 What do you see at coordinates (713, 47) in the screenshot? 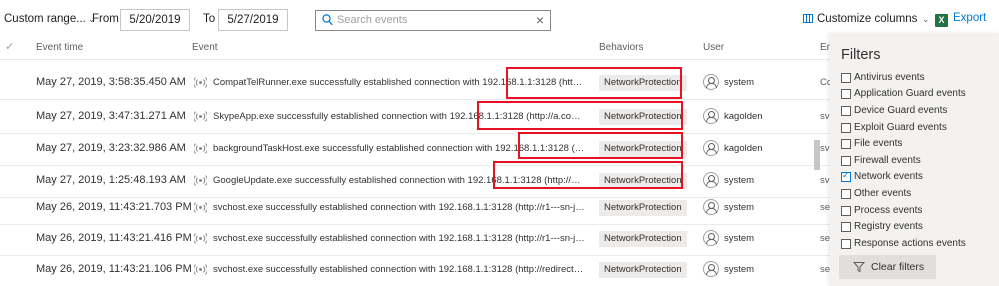
I see `column-header-user: User` at bounding box center [713, 47].